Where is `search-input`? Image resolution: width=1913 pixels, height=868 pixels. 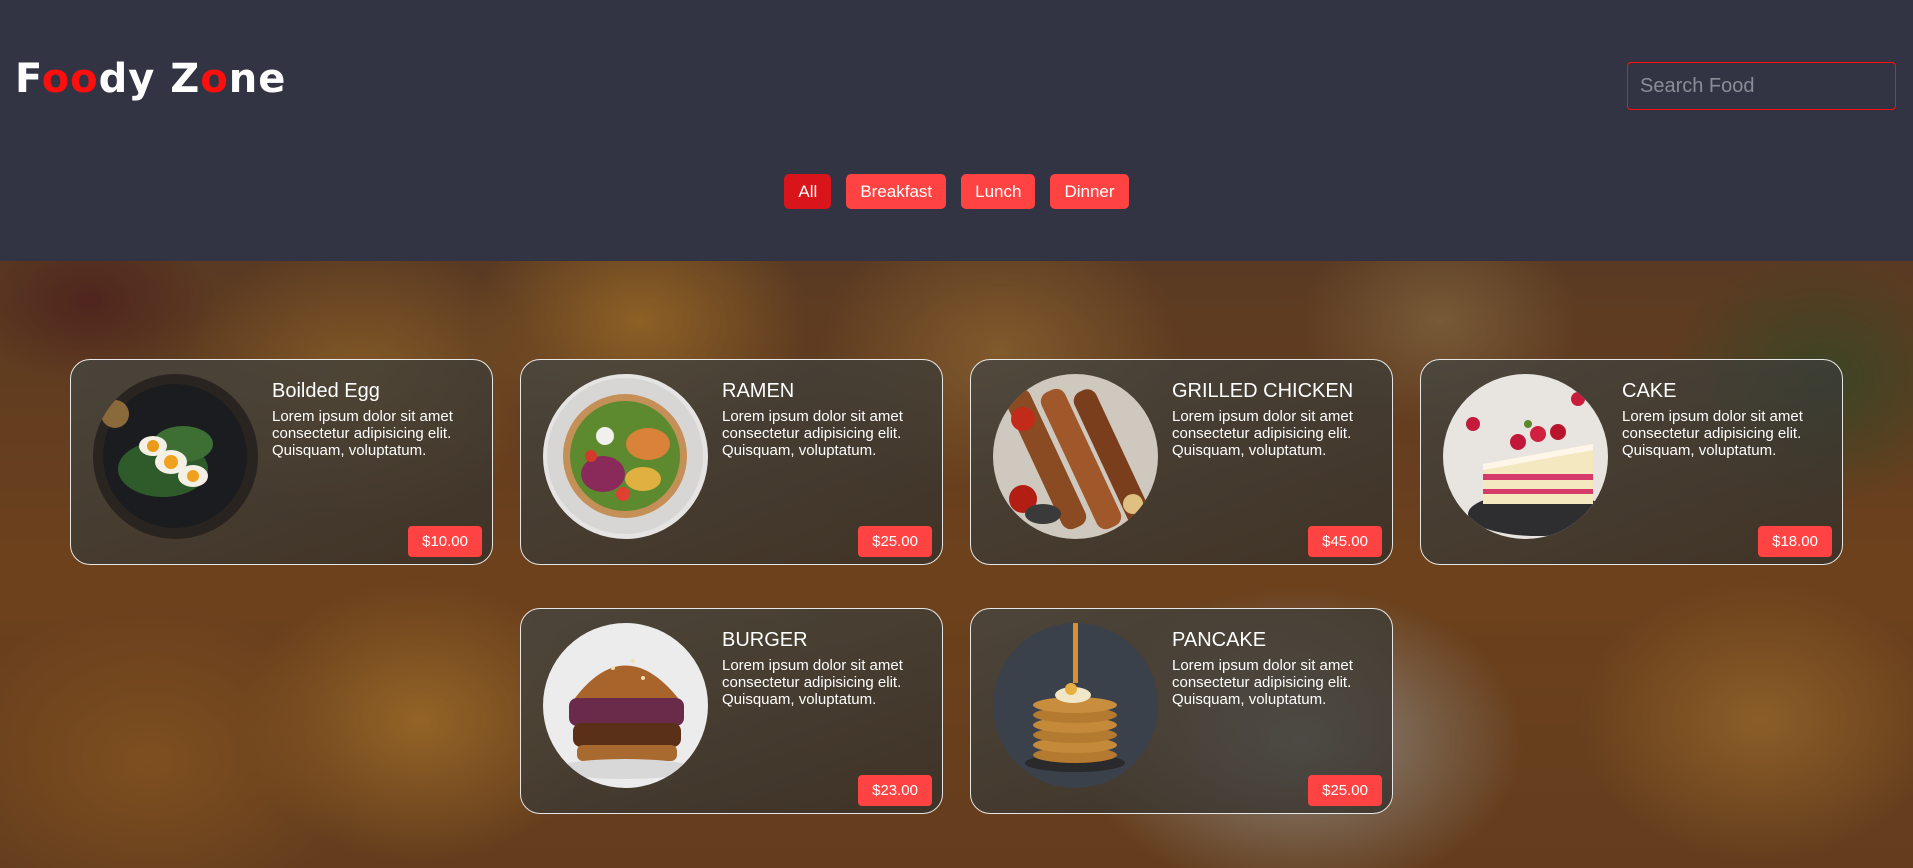 search-input is located at coordinates (1761, 86).